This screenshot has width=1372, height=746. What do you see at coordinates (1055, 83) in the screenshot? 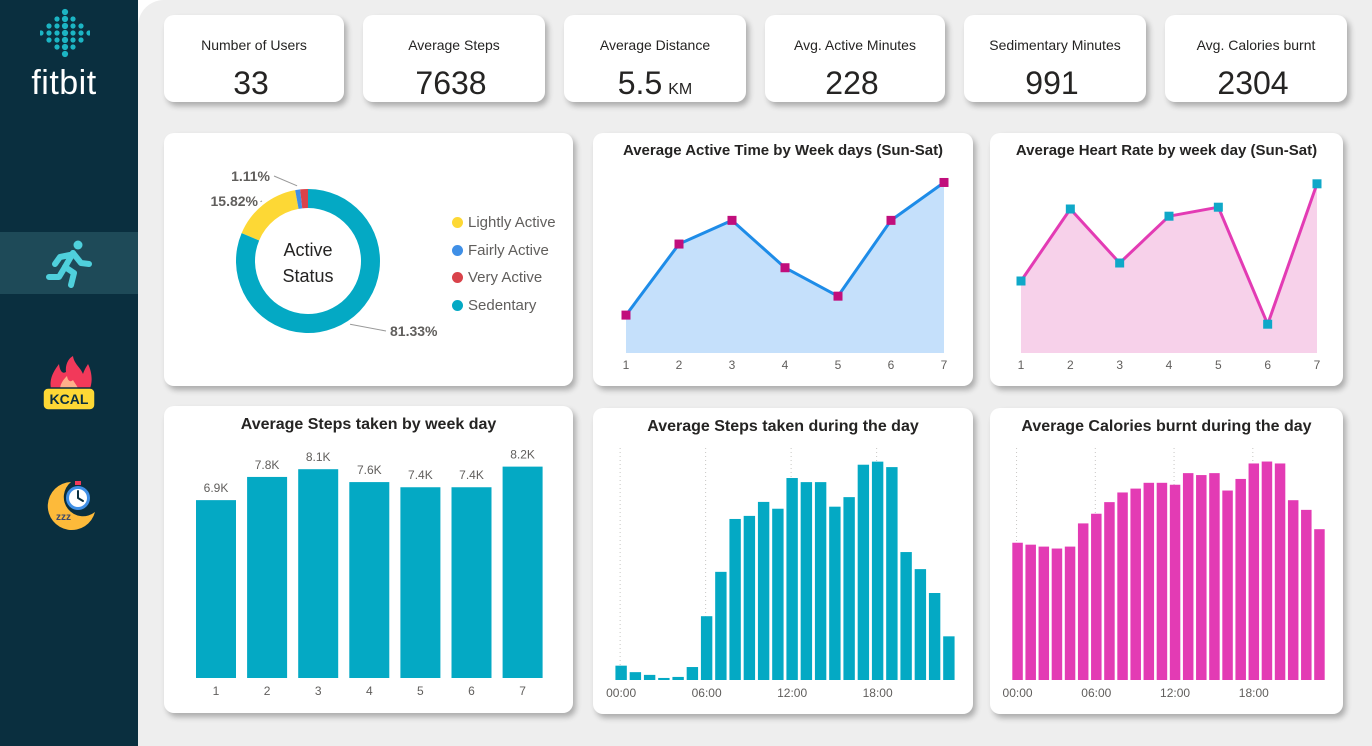
I see `kpi-value: 991` at bounding box center [1055, 83].